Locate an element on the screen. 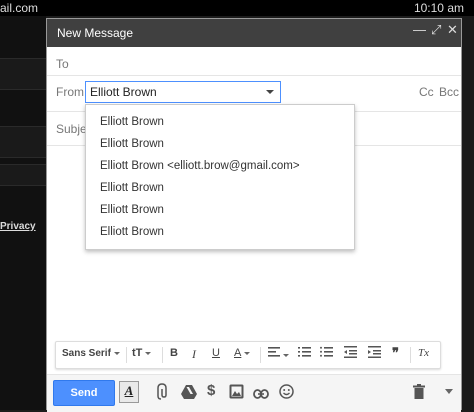  numbered-list-icon is located at coordinates (304, 352).